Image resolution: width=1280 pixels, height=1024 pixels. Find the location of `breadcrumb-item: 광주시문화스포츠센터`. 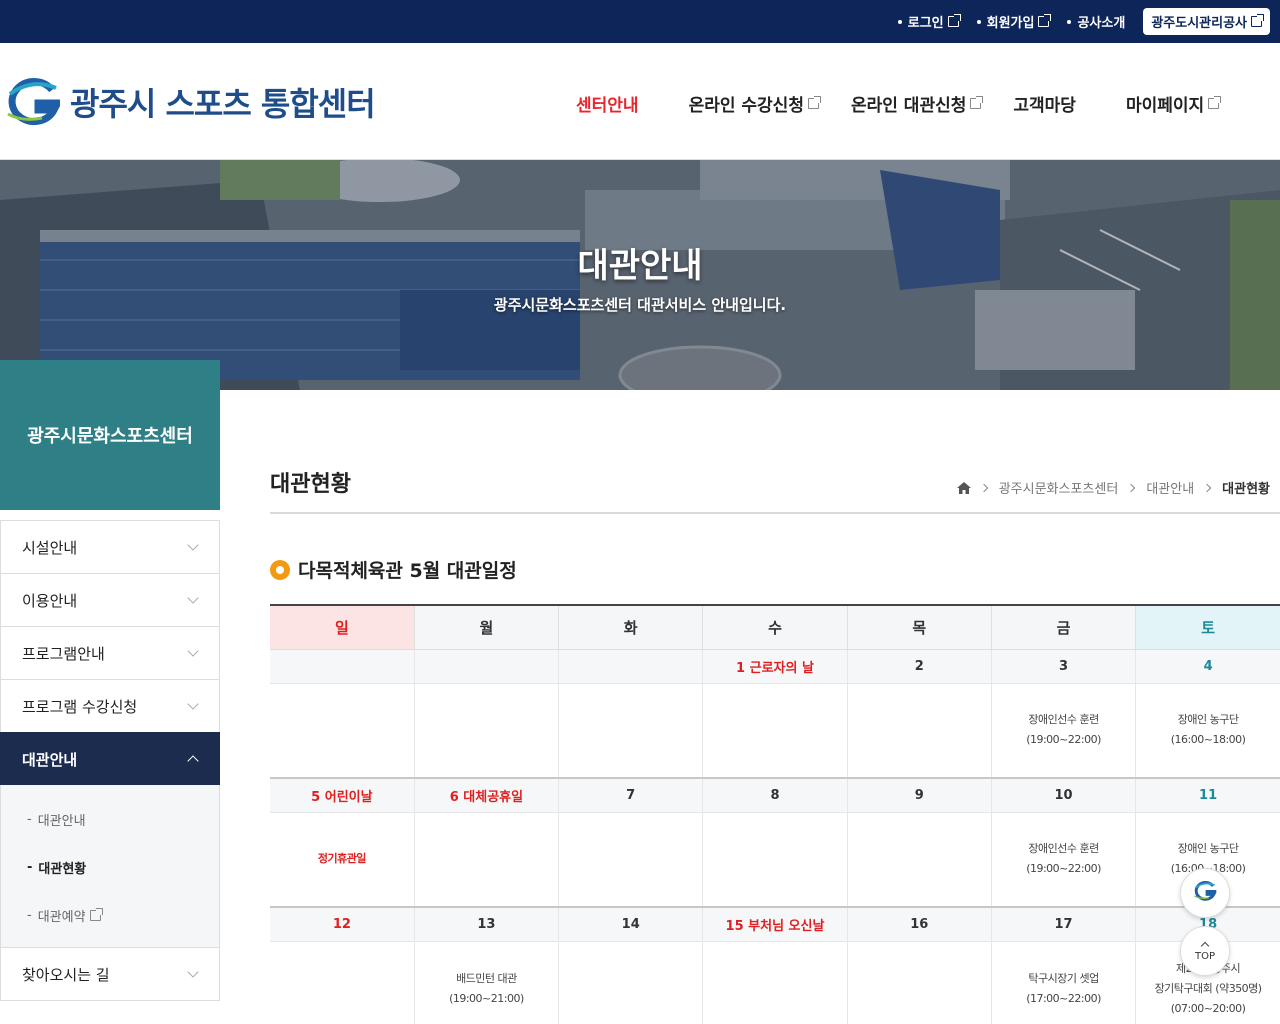

breadcrumb-item: 광주시문화스포츠센터 is located at coordinates (1059, 487).